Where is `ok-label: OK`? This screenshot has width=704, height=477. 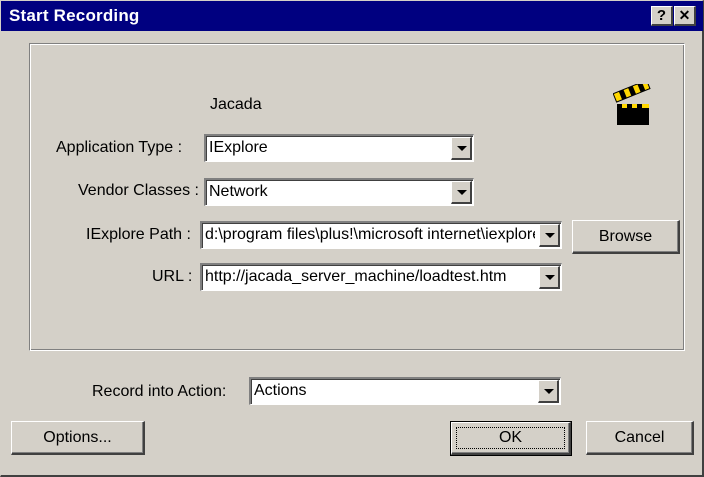 ok-label: OK is located at coordinates (510, 437).